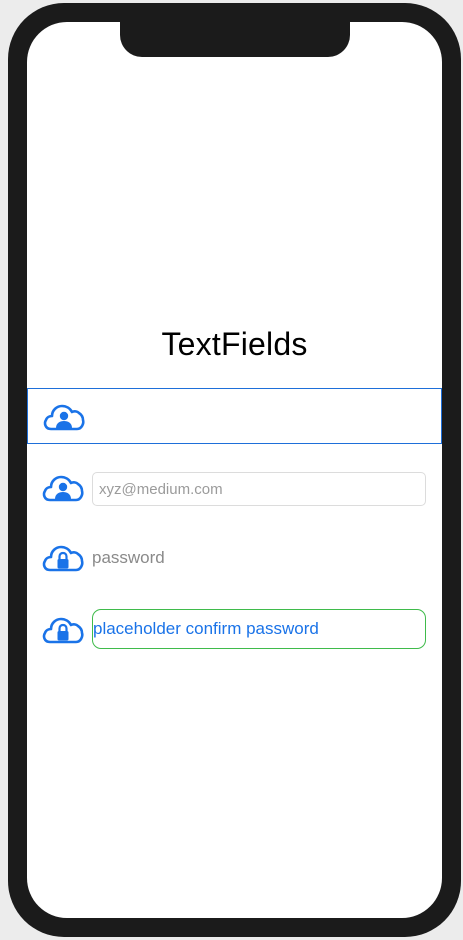  I want to click on text-field-row-4: placeholder confirm password, so click(234, 631).